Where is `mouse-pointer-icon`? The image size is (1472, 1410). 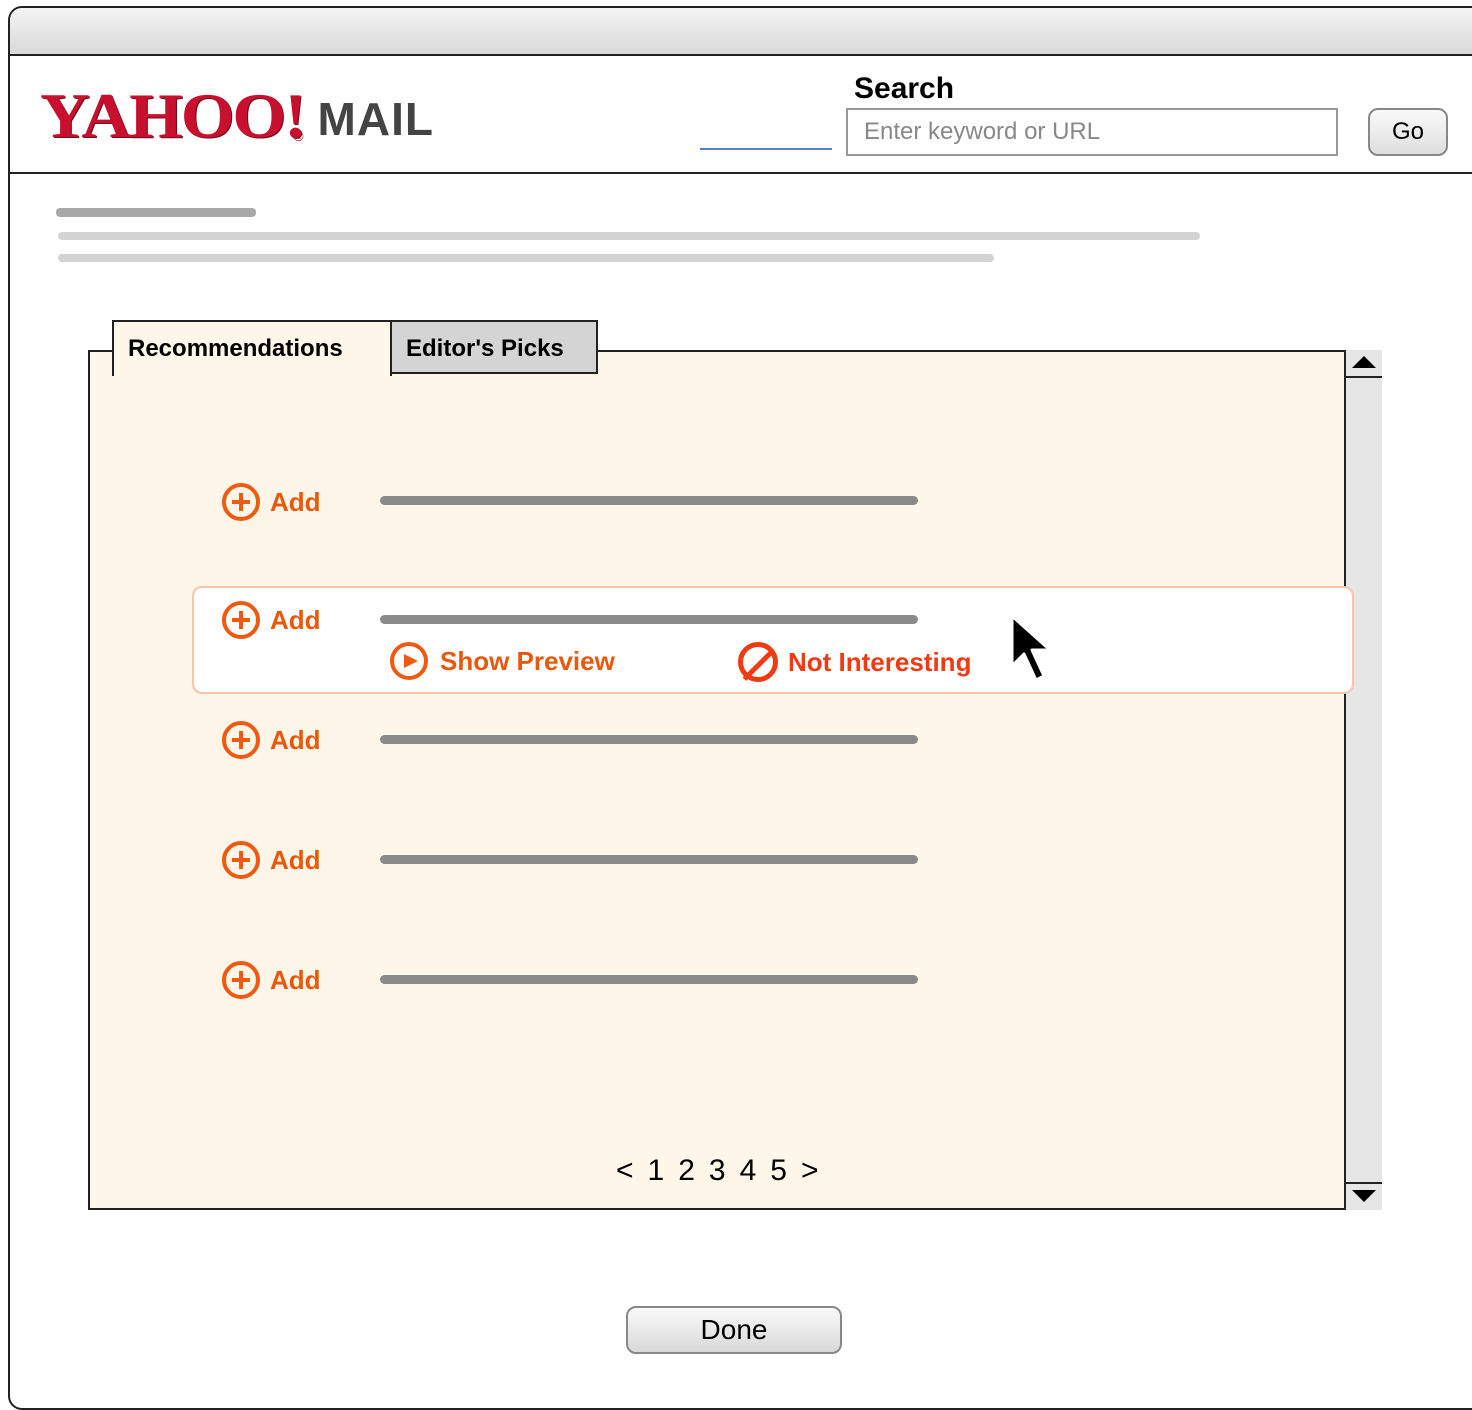
mouse-pointer-icon is located at coordinates (1031, 648).